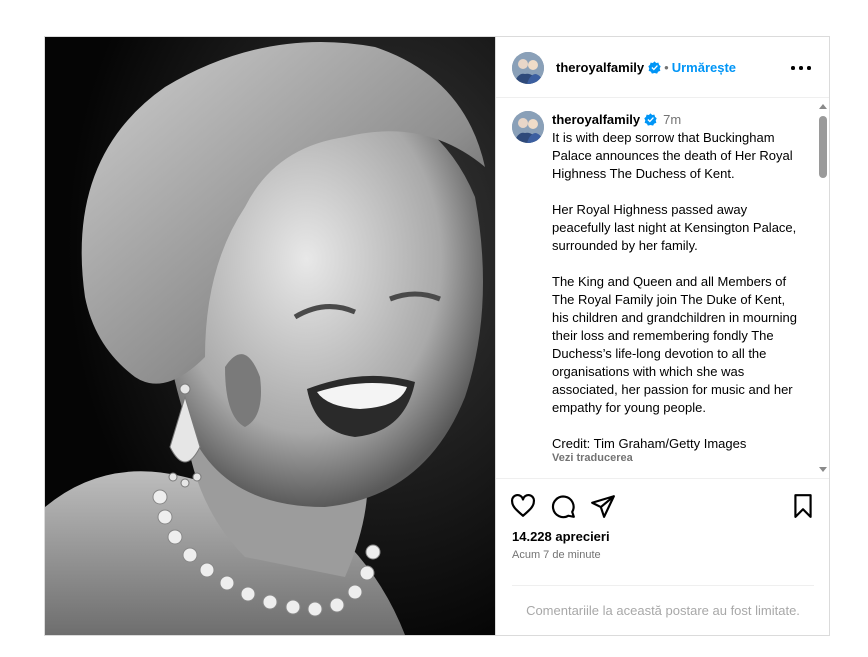  Describe the element at coordinates (563, 506) in the screenshot. I see `comment-icon` at that location.